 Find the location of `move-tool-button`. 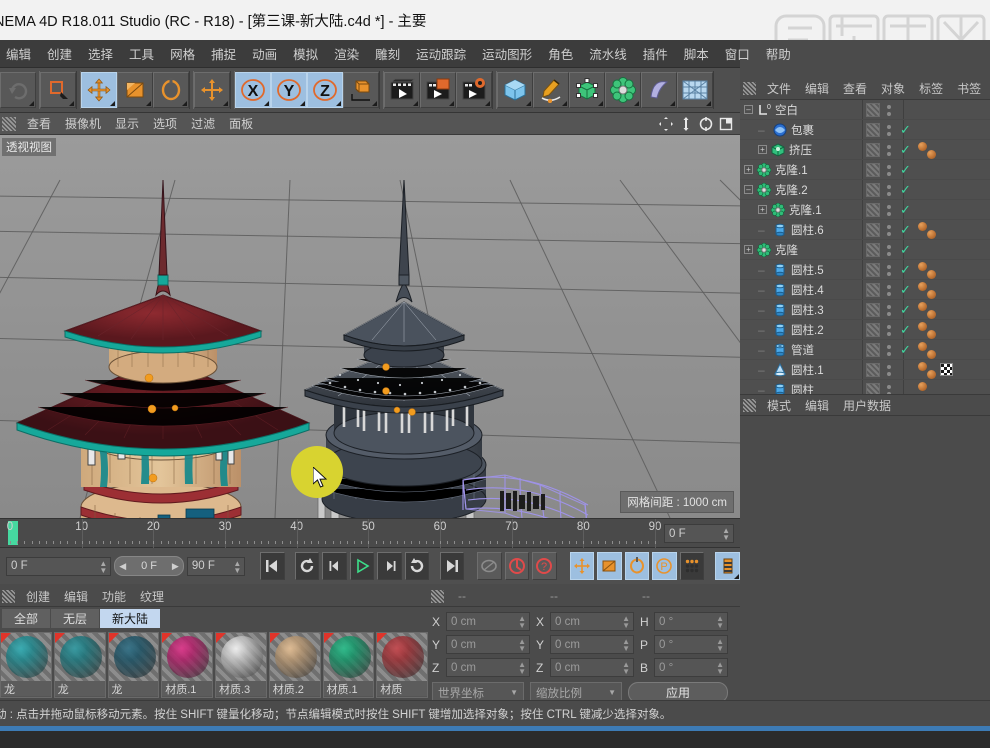

move-tool-button is located at coordinates (99, 90).